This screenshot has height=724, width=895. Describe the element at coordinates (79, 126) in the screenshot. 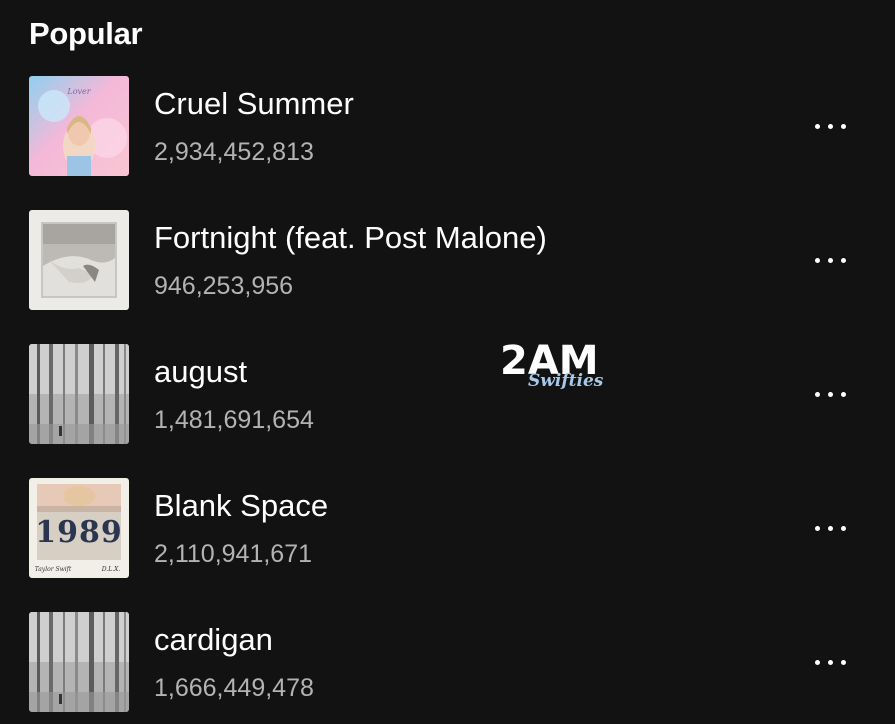

I see `lover-album-cover: Lover` at that location.